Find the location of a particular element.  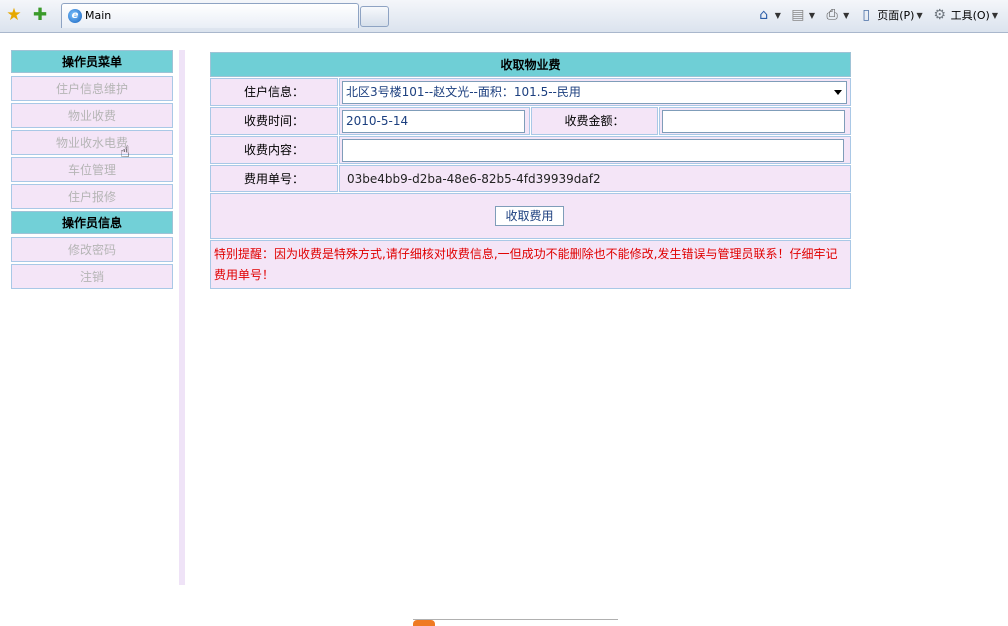

resident-select: 北区3号楼101--赵文光--面积：101.5--民用 is located at coordinates (594, 92).